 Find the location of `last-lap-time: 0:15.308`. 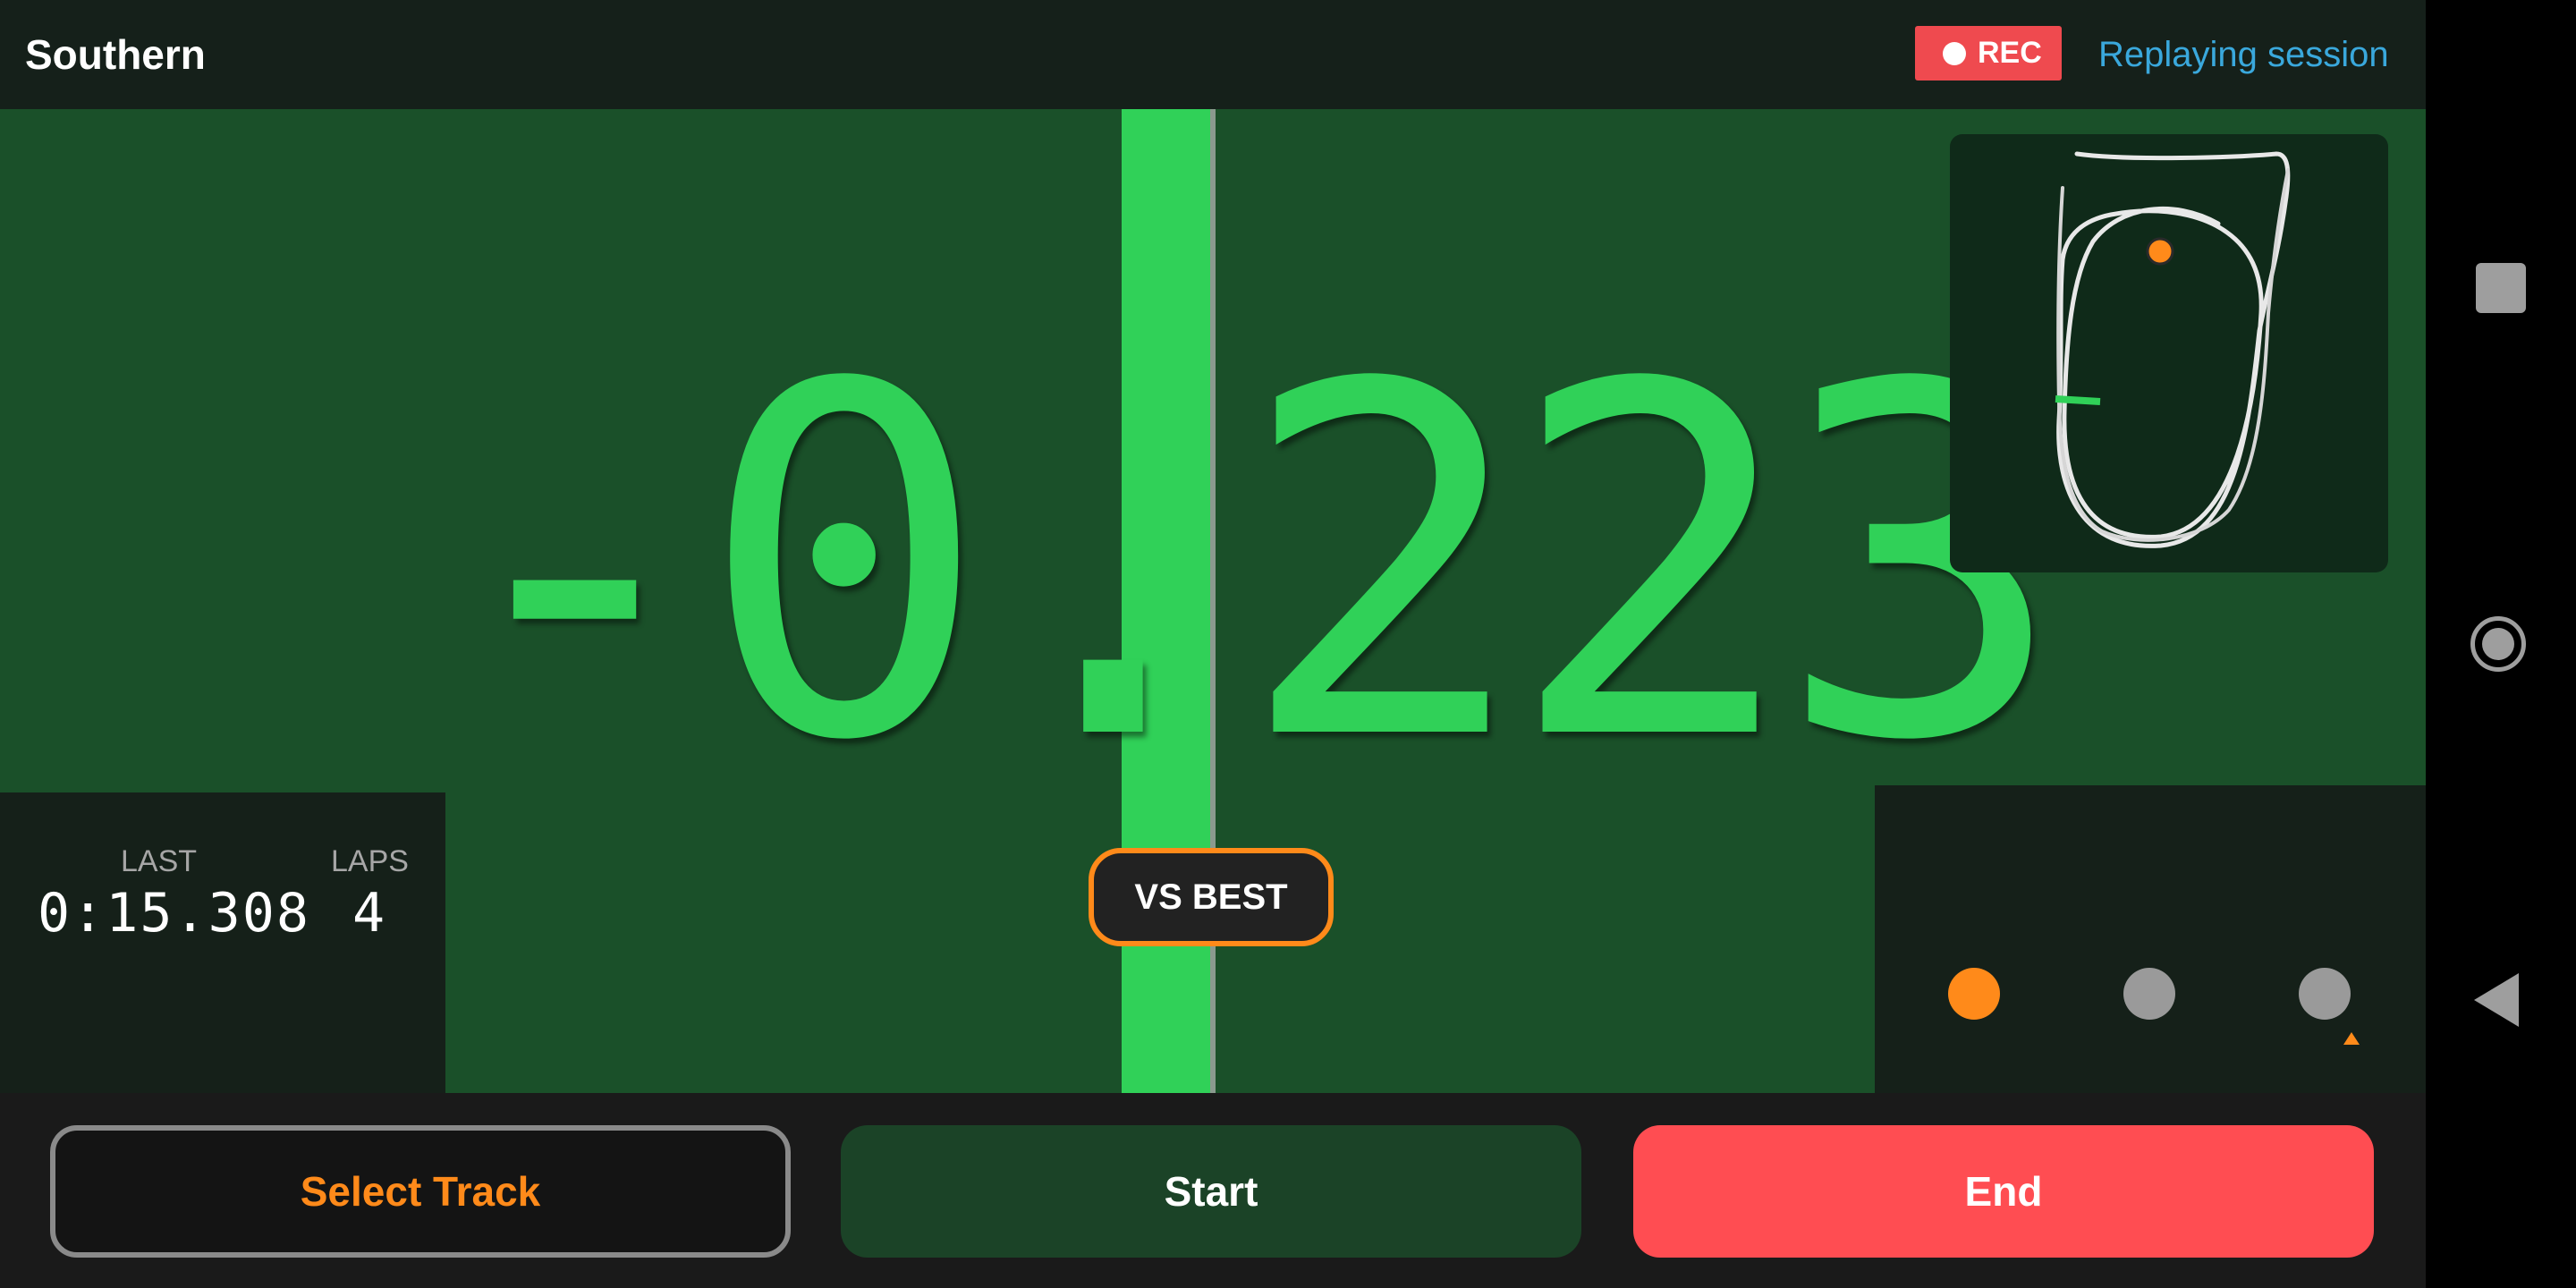

last-lap-time: 0:15.308 is located at coordinates (174, 913).